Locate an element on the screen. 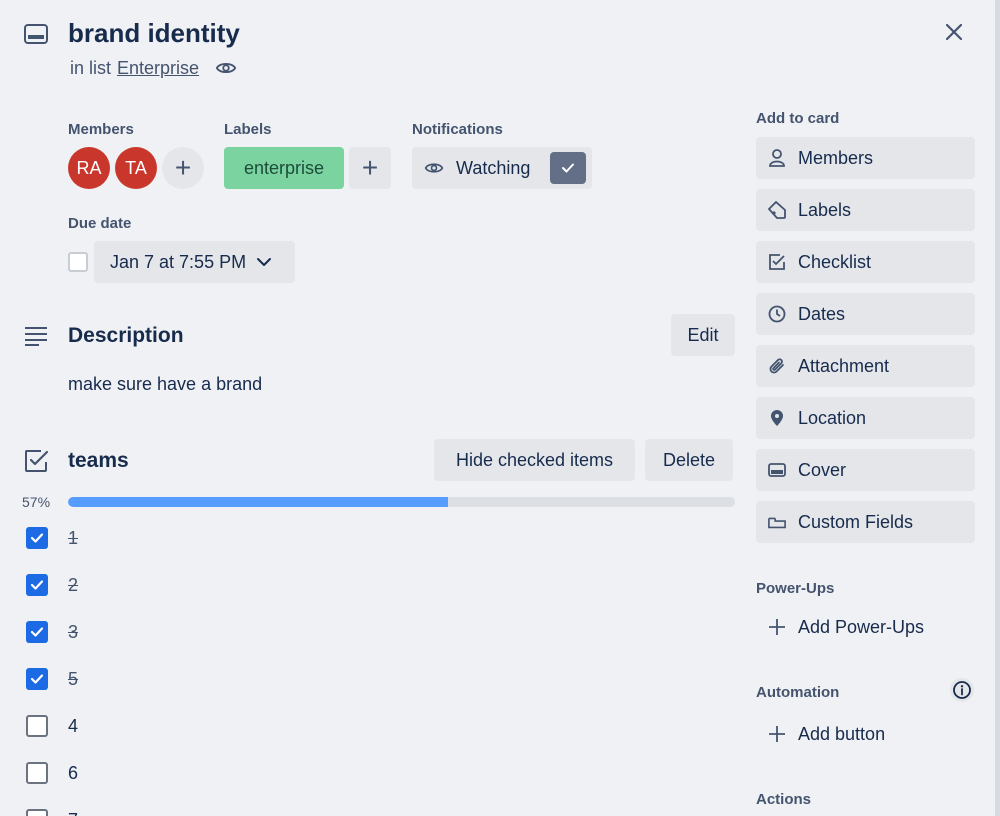 The width and height of the screenshot is (1000, 816). sidebar-cover-button: Cover is located at coordinates (865, 470).